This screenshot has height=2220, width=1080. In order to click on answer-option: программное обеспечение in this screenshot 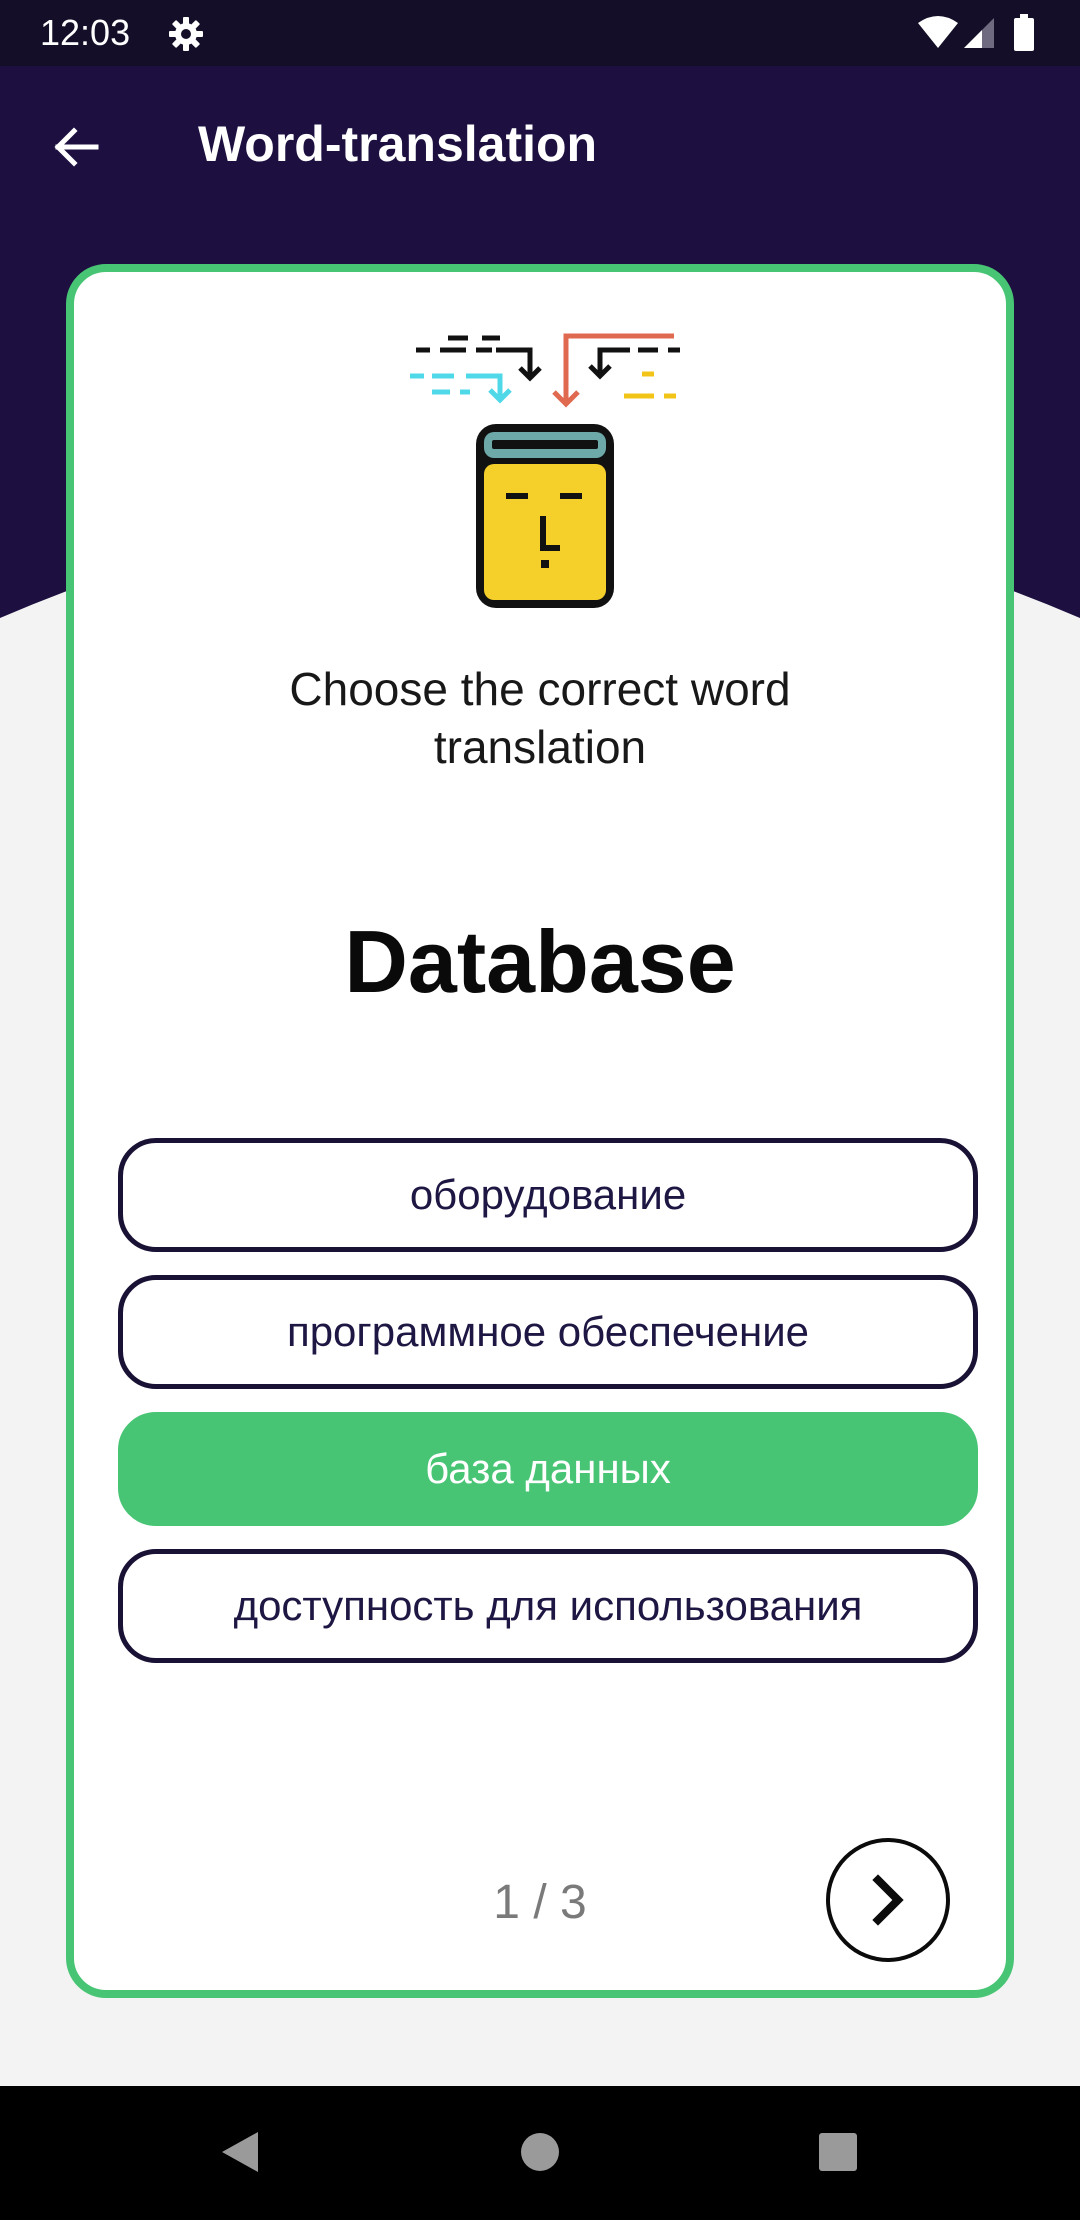, I will do `click(548, 1332)`.